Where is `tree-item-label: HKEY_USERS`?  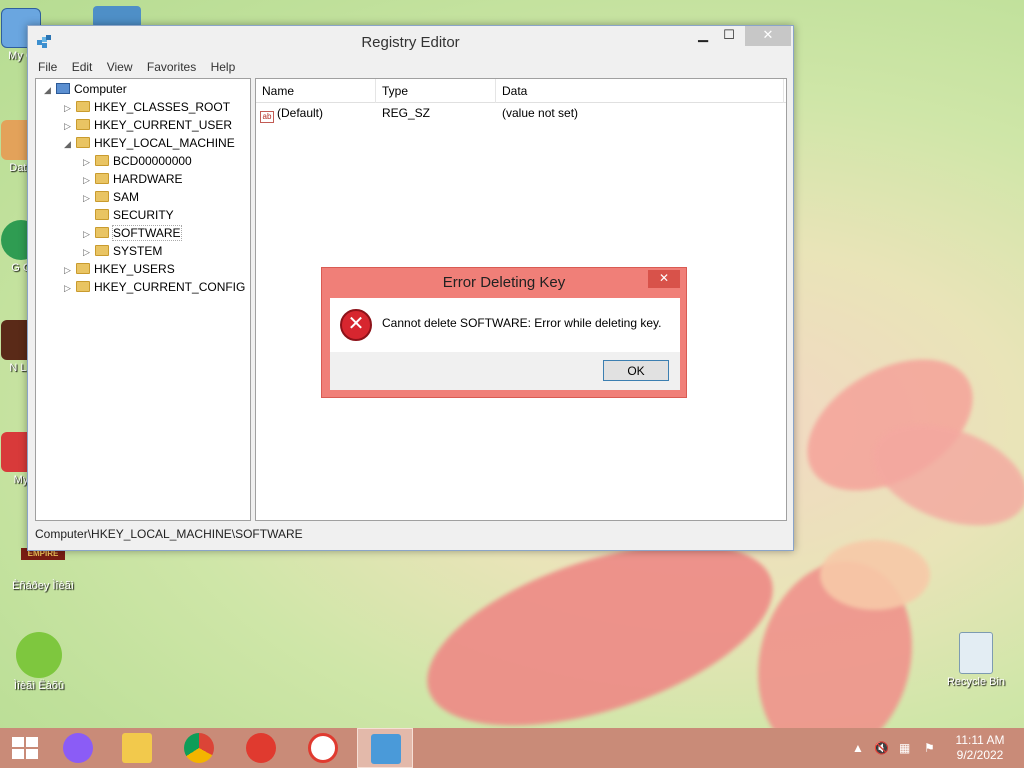 tree-item-label: HKEY_USERS is located at coordinates (134, 269).